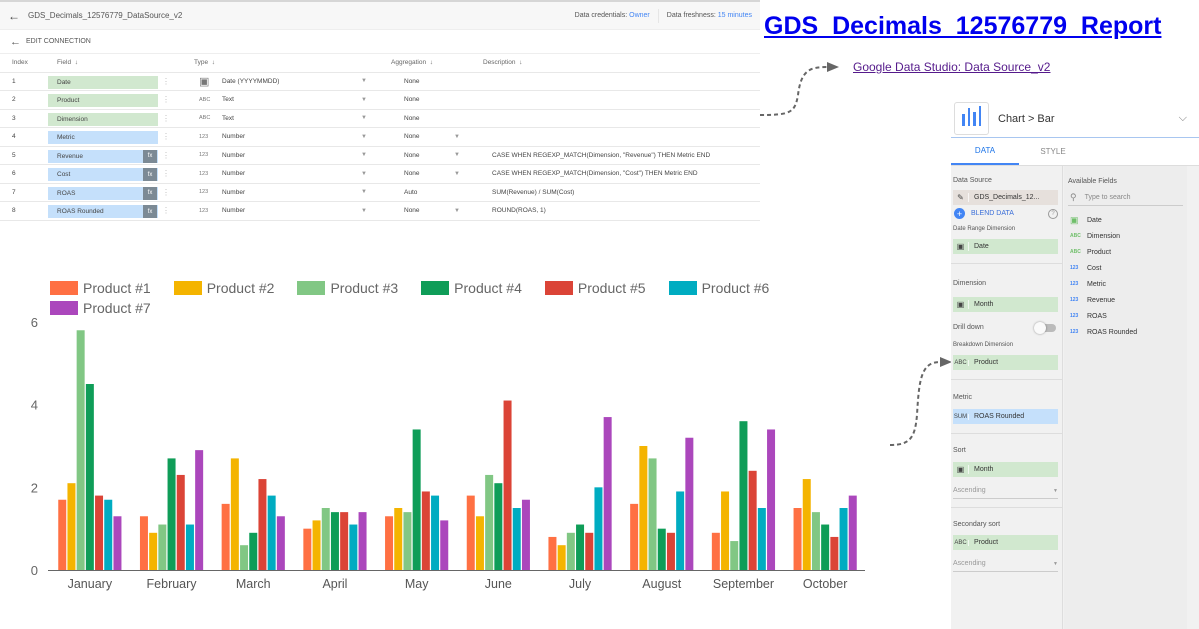 The width and height of the screenshot is (1199, 629). What do you see at coordinates (380, 42) in the screenshot?
I see `edit-connection-button: ← EDIT CONNECTION` at bounding box center [380, 42].